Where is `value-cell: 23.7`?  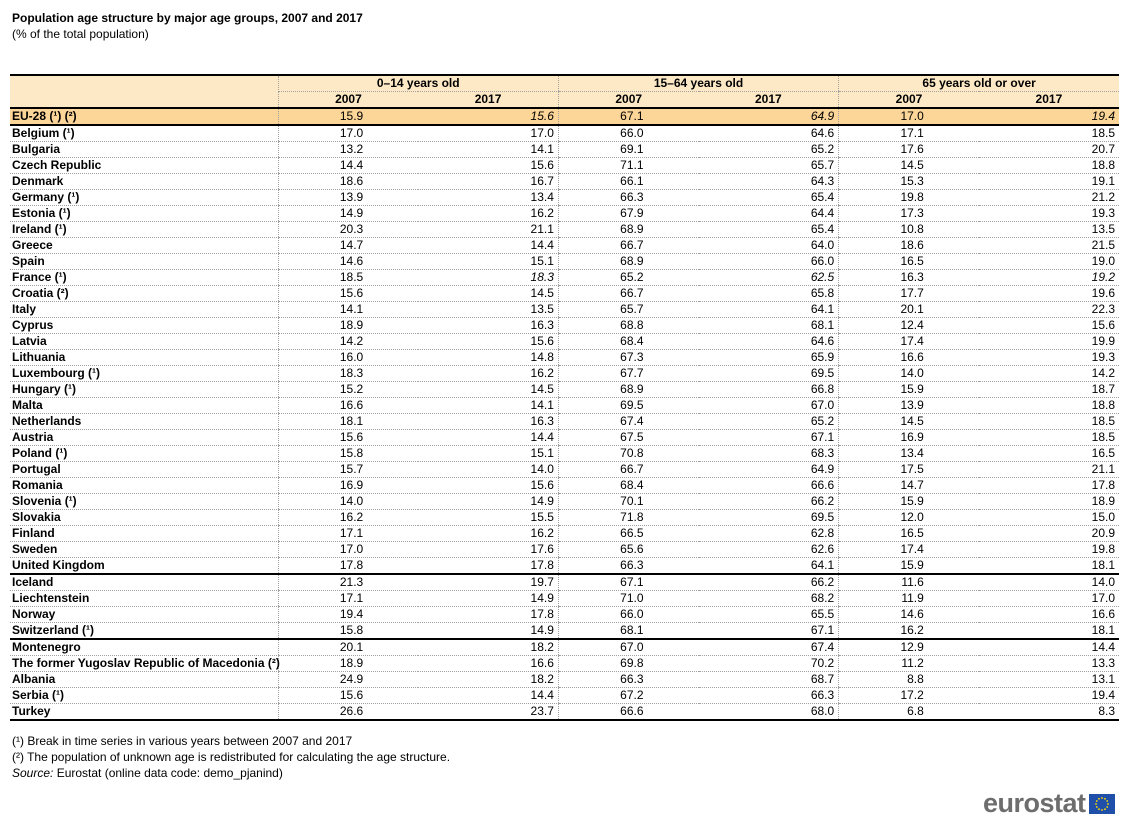
value-cell: 23.7 is located at coordinates (488, 712).